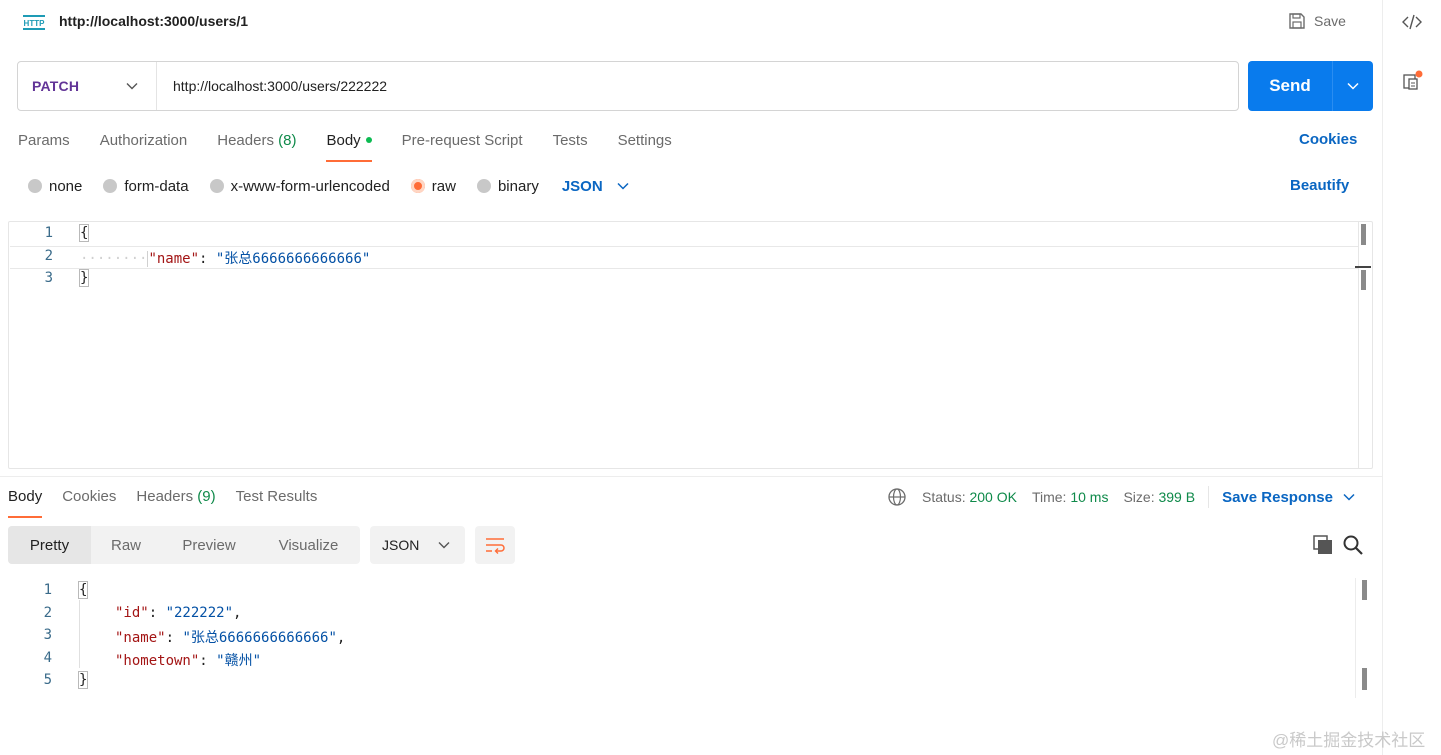 The width and height of the screenshot is (1441, 755). Describe the element at coordinates (89, 501) in the screenshot. I see `tab-response-cookies: Cookies` at that location.